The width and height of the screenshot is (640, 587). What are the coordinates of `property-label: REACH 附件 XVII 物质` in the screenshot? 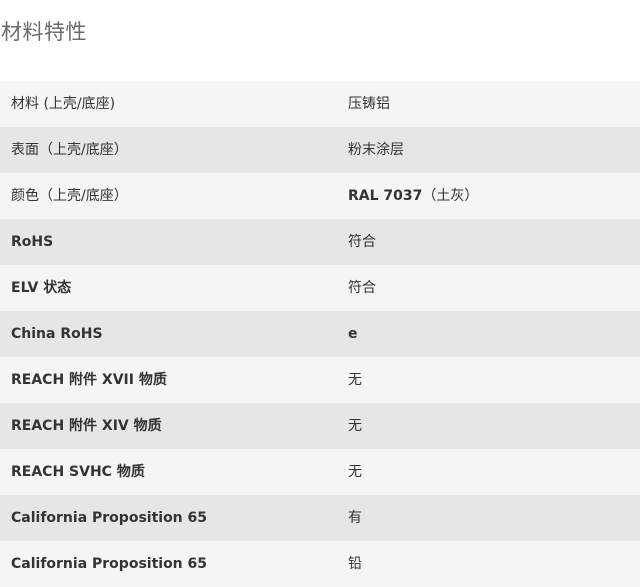 It's located at (168, 380).